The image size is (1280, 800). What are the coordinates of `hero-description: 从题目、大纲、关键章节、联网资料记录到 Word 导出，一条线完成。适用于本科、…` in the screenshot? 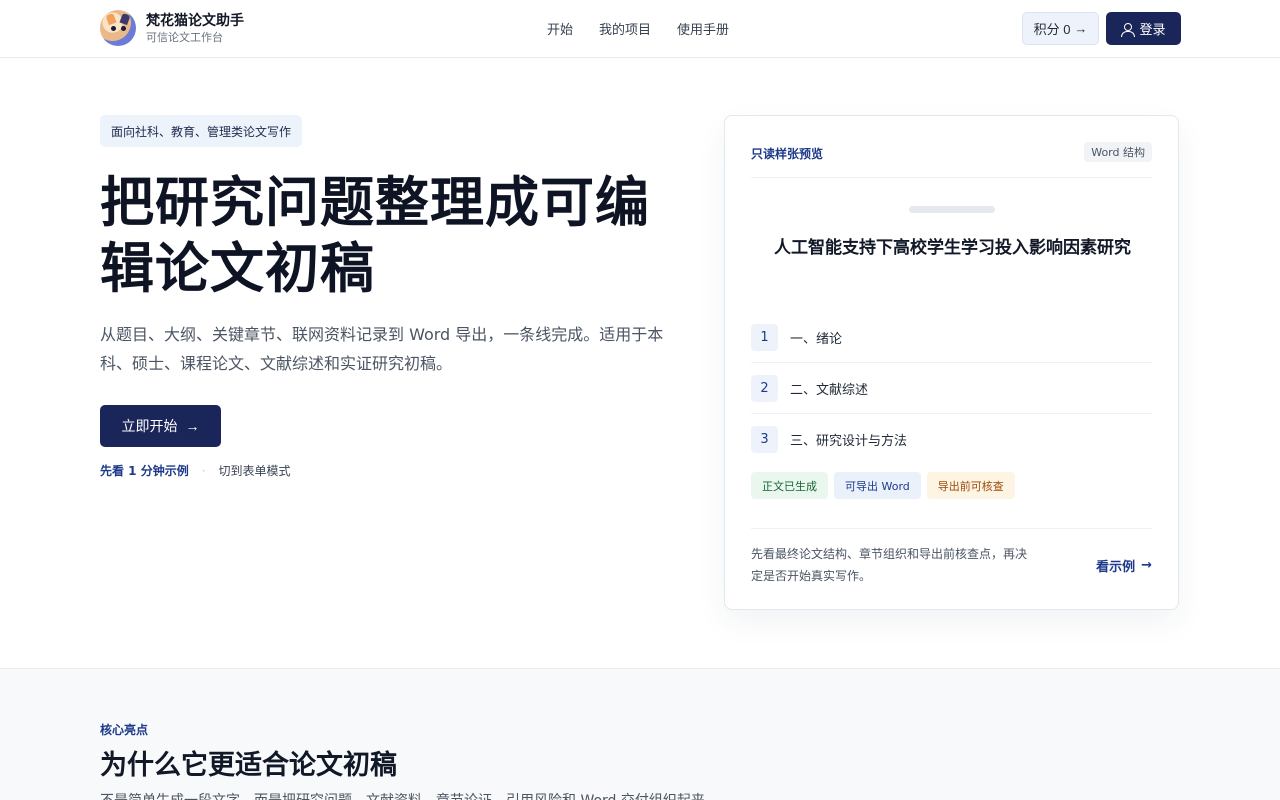 It's located at (382, 349).